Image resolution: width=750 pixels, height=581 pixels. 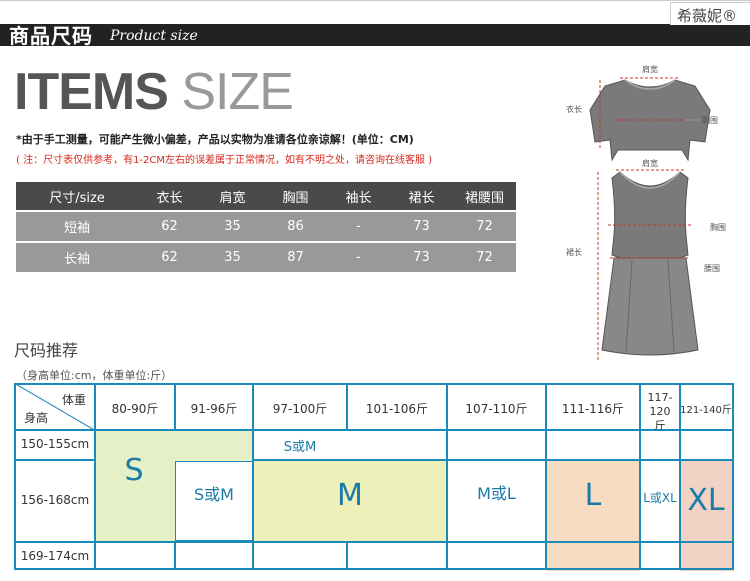 What do you see at coordinates (94, 375) in the screenshot?
I see `recommend-units-note: （身高单位:cm，体重单位:斤）` at bounding box center [94, 375].